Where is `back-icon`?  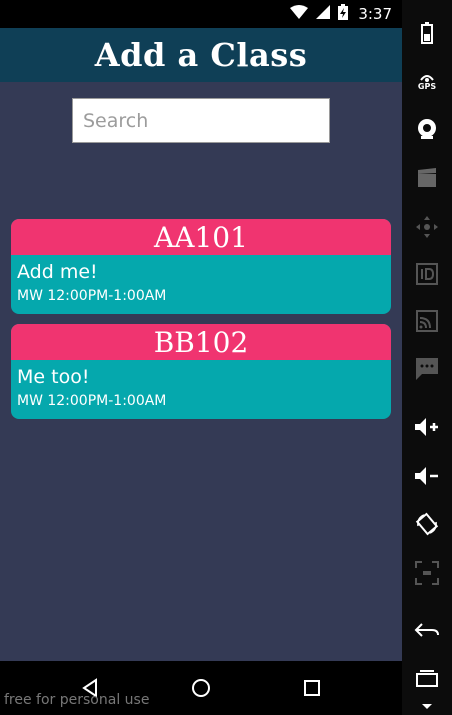 back-icon is located at coordinates (426, 630).